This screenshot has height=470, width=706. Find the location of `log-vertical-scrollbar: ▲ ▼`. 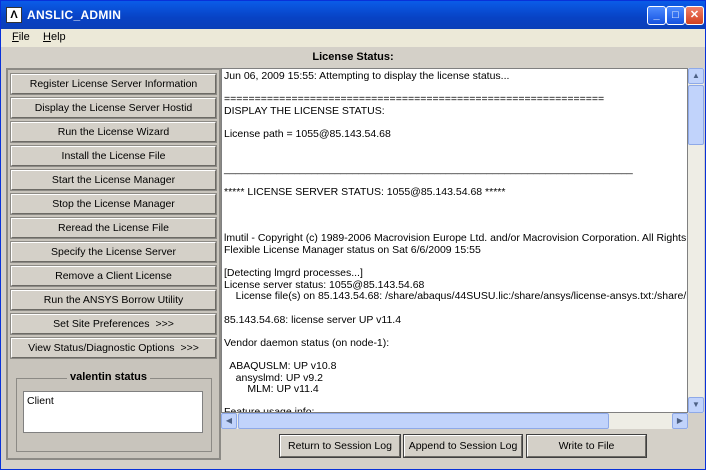

log-vertical-scrollbar: ▲ ▼ is located at coordinates (696, 240).